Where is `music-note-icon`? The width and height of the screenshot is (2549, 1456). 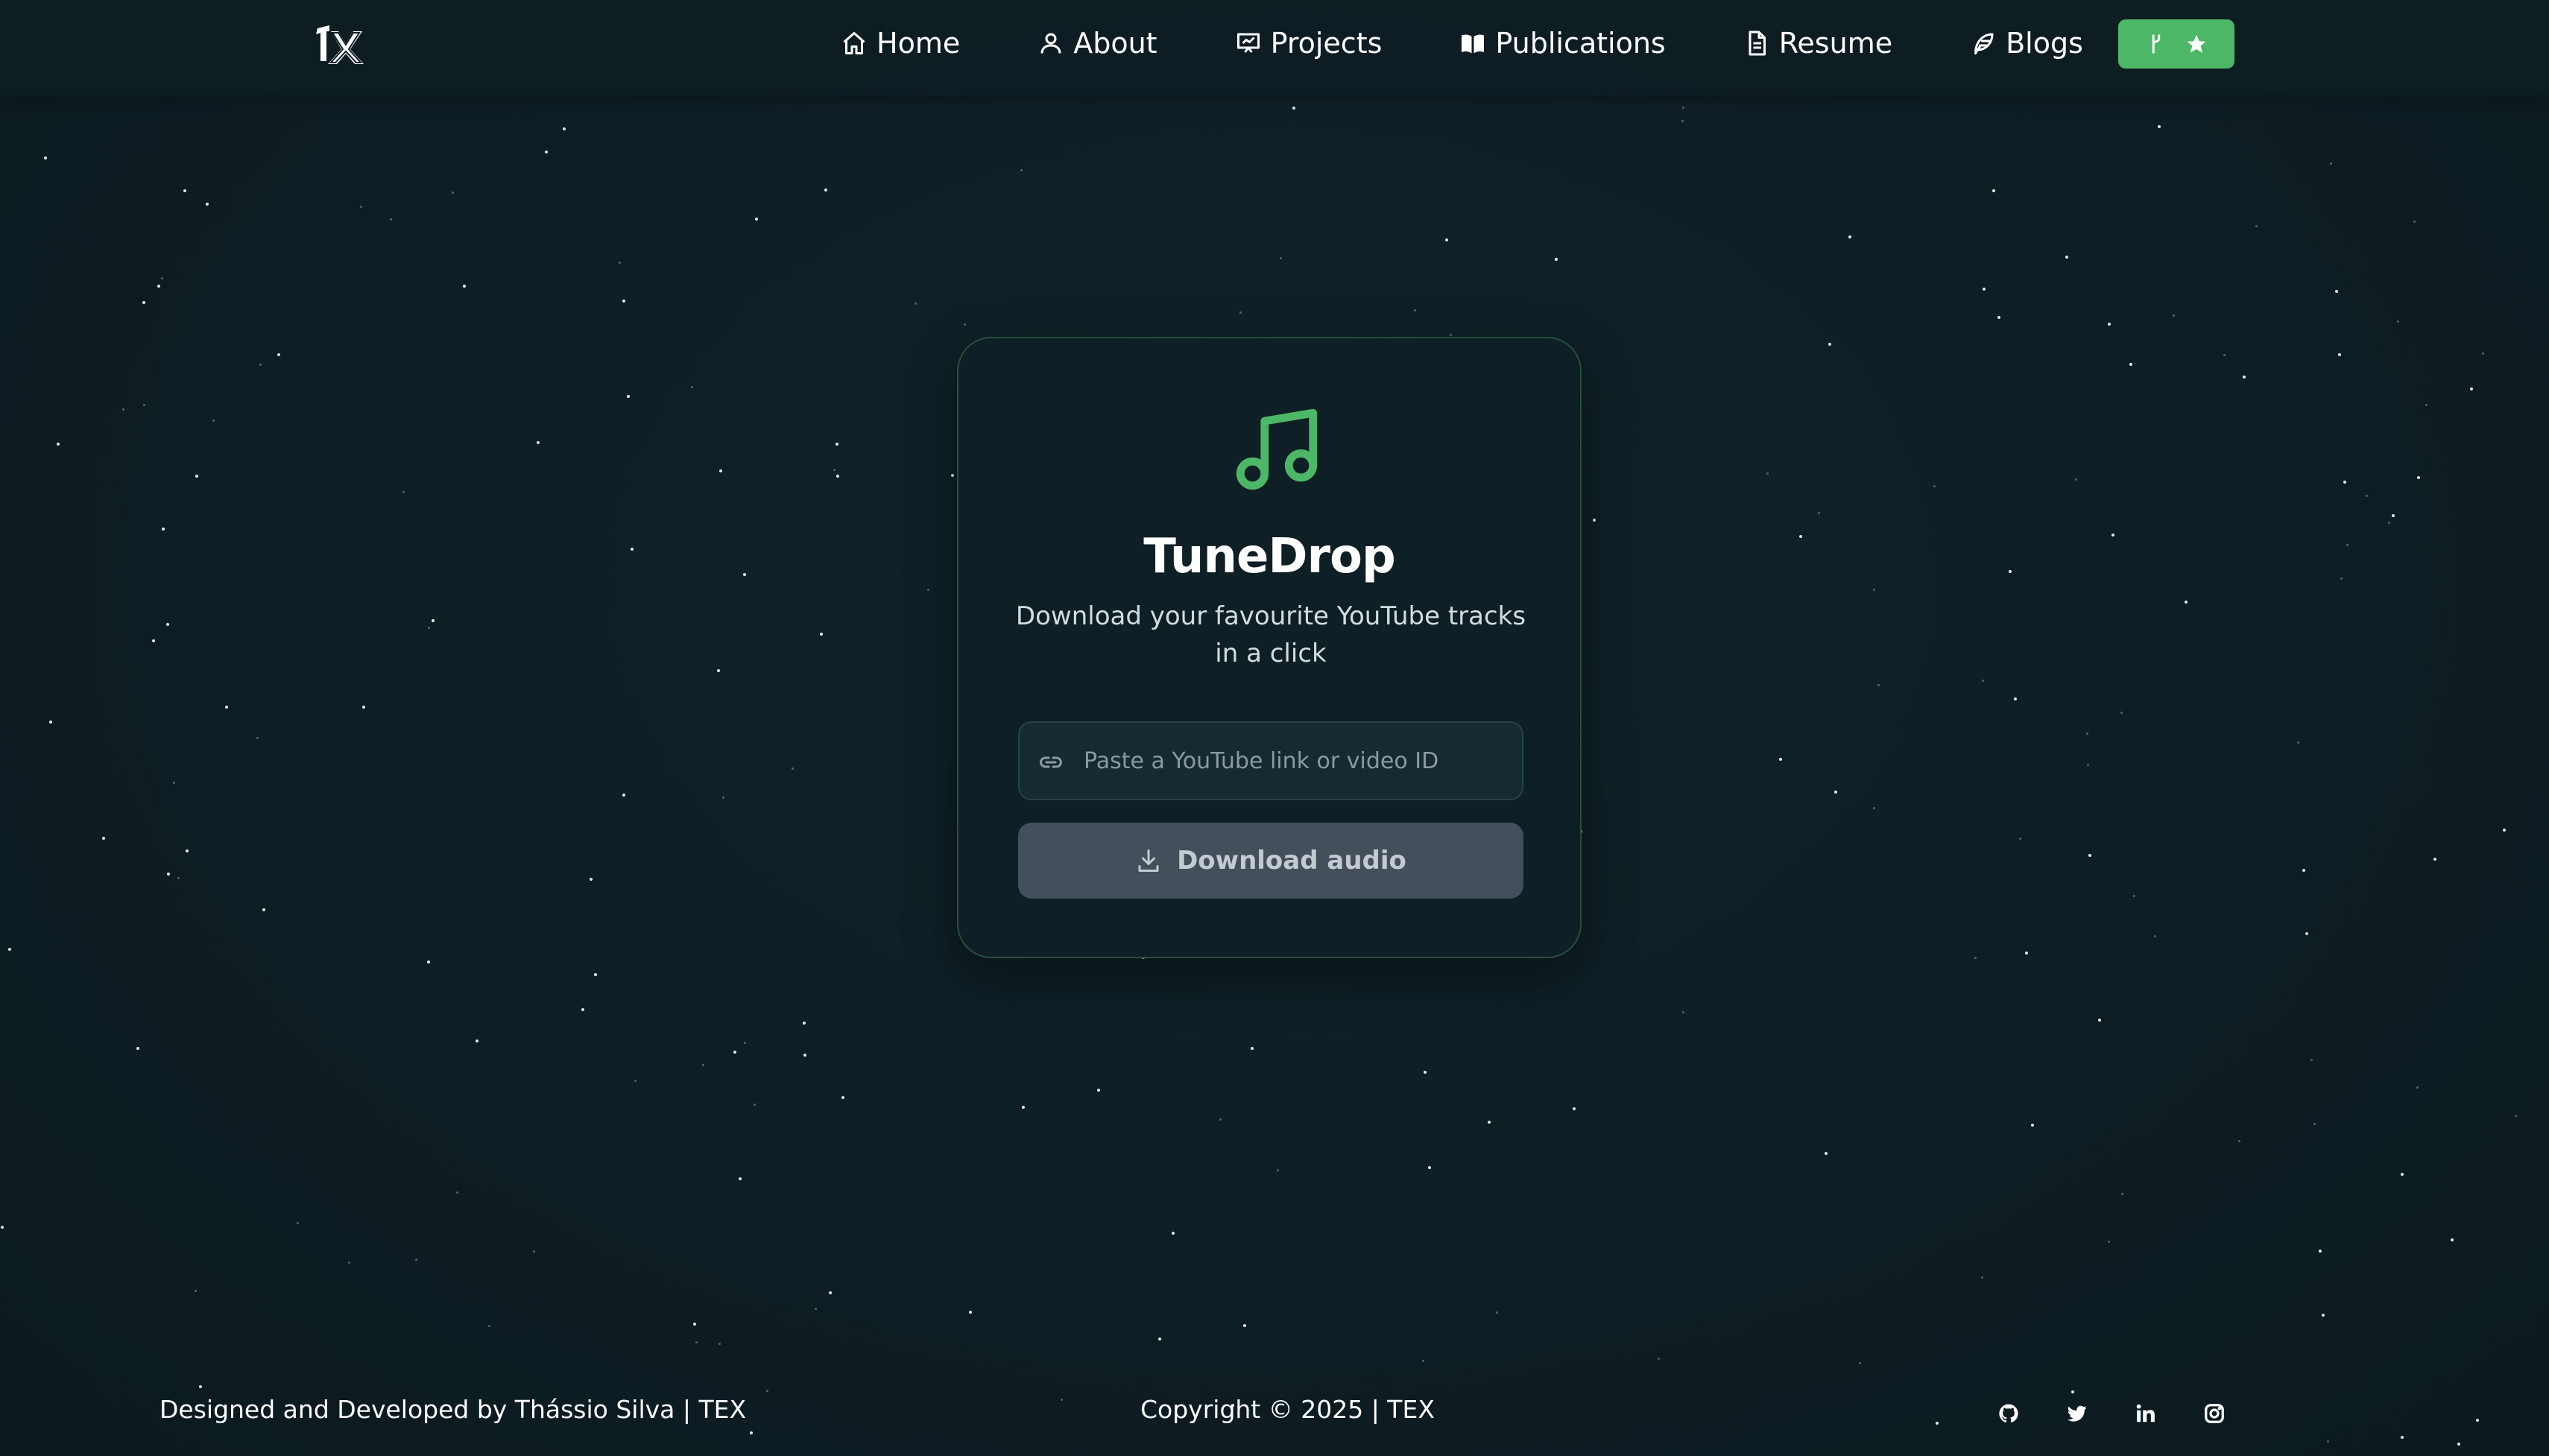 music-note-icon is located at coordinates (1277, 449).